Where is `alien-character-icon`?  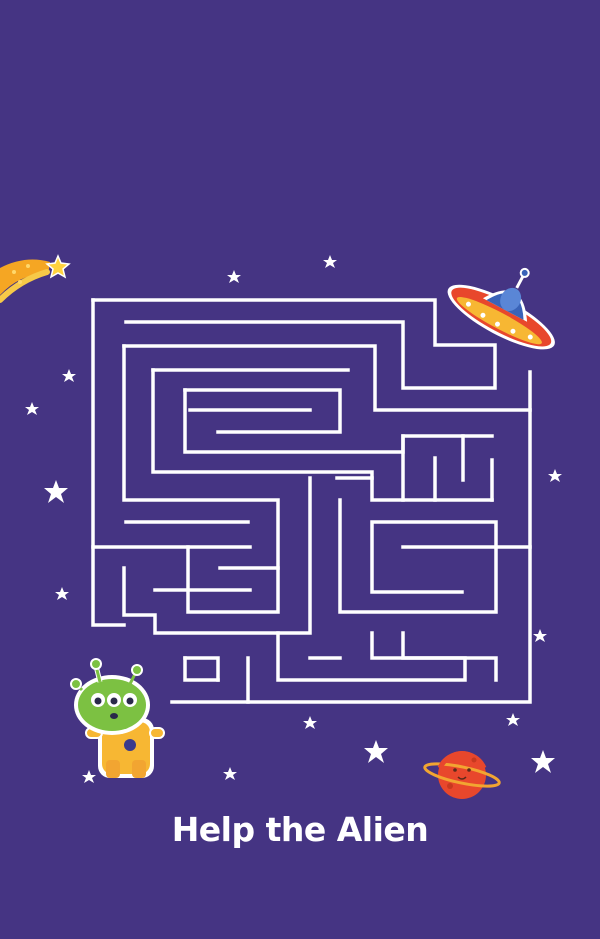 alien-character-icon is located at coordinates (117, 718).